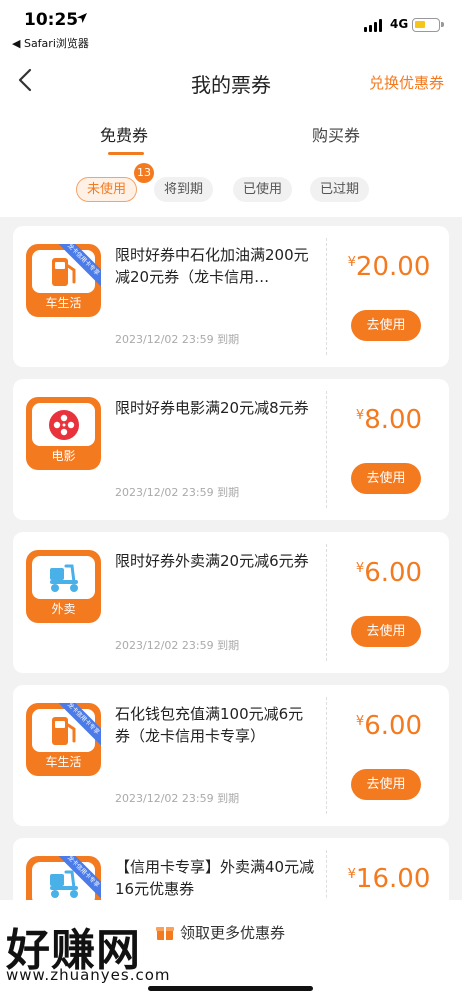 Image resolution: width=462 pixels, height=1000 pixels. What do you see at coordinates (126, 153) in the screenshot?
I see `active-tab-indicator` at bounding box center [126, 153].